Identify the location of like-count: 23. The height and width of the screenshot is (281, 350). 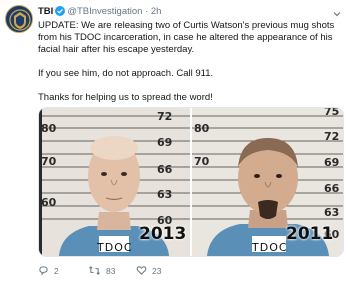
(157, 270).